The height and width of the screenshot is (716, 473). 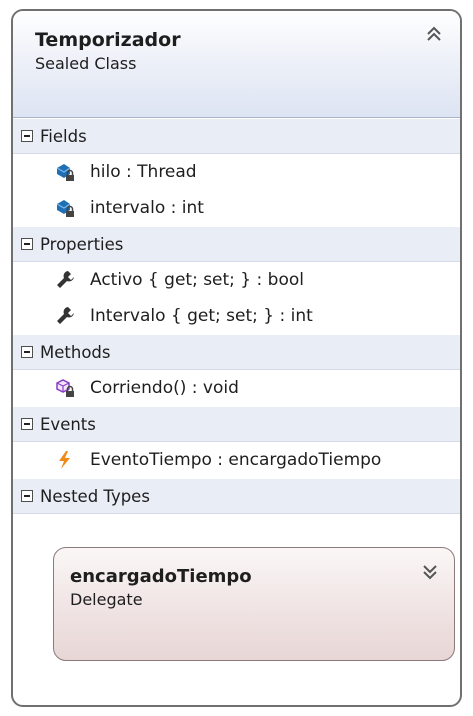 I want to click on nested-type-name: encargadoTiempo, so click(x=161, y=576).